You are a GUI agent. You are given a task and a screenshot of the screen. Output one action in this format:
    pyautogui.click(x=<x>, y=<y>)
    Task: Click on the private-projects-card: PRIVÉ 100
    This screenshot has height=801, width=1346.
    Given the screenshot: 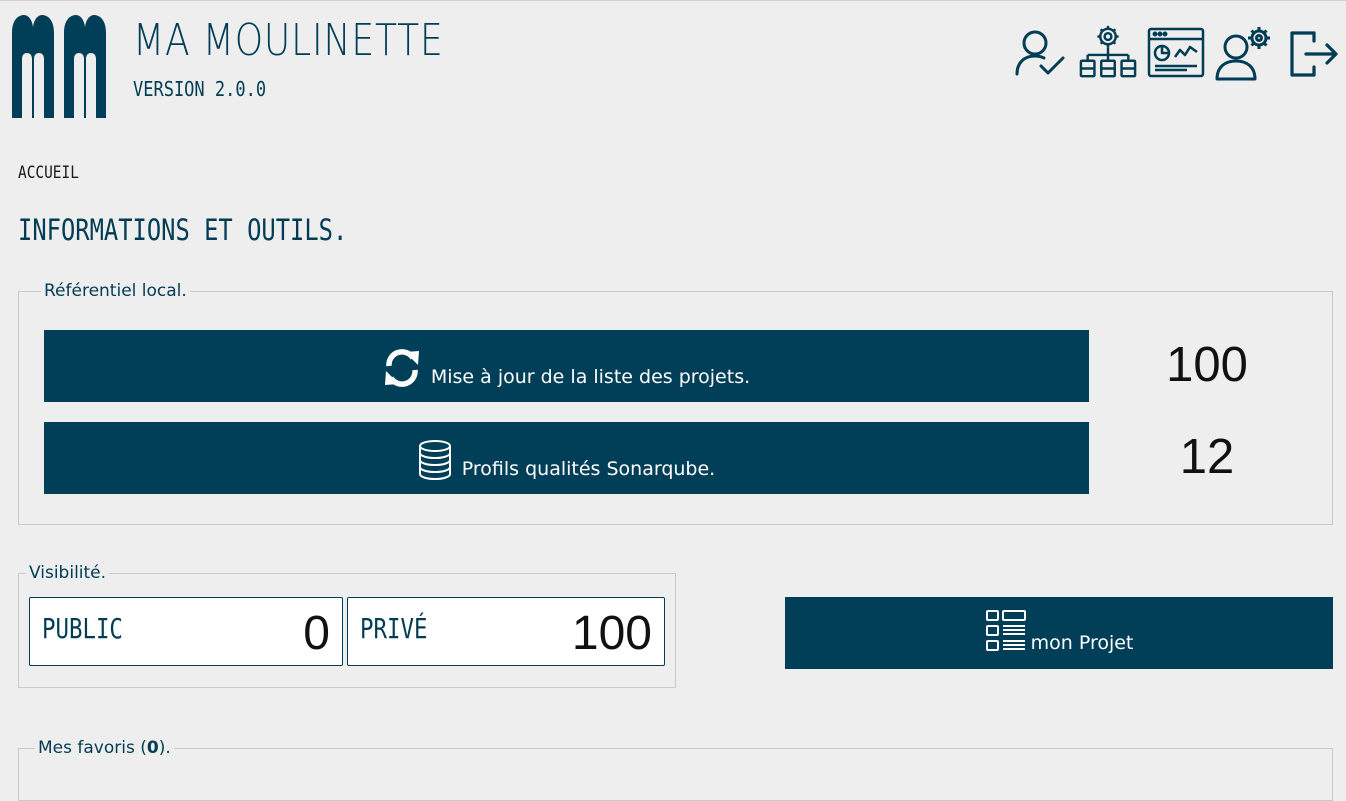 What is the action you would take?
    pyautogui.click(x=506, y=631)
    